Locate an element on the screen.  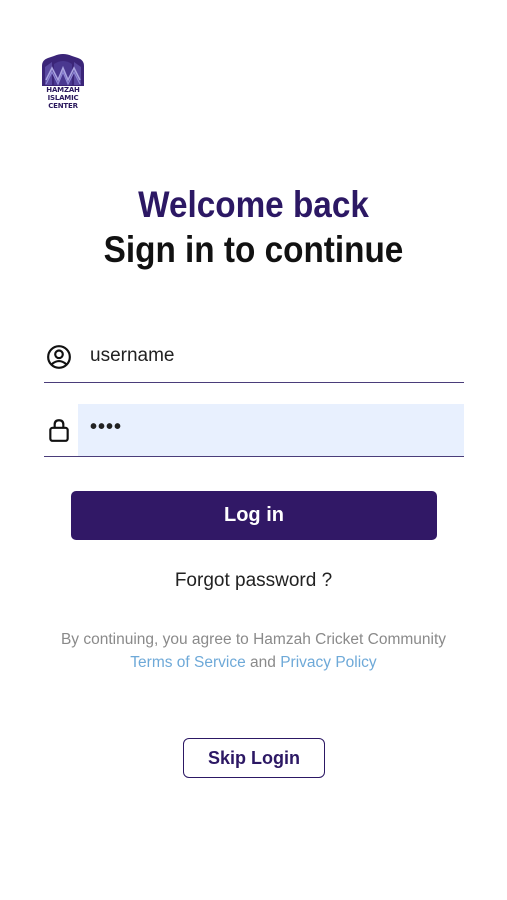
login-button: Log in is located at coordinates (254, 515).